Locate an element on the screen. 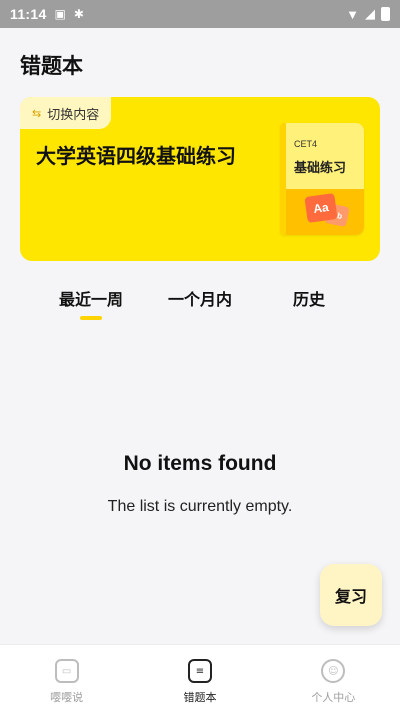  bug-icon: ✱ is located at coordinates (78, 14).